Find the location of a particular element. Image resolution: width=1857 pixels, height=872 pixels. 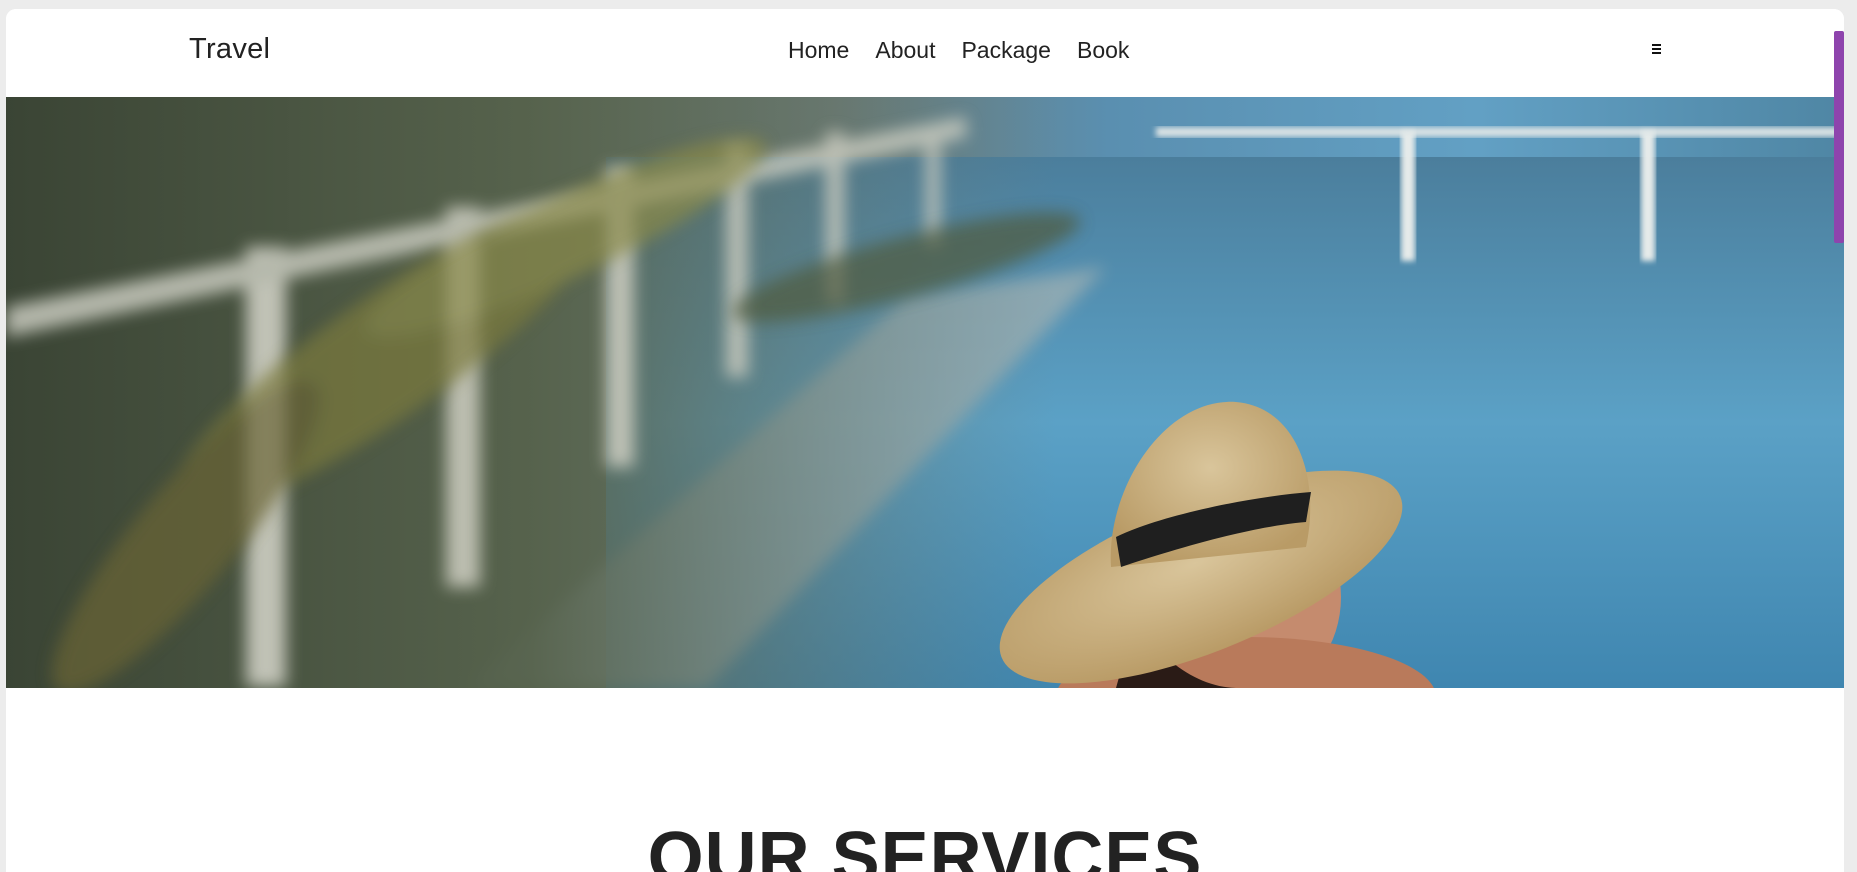

scrollbar-thumb is located at coordinates (1839, 137).